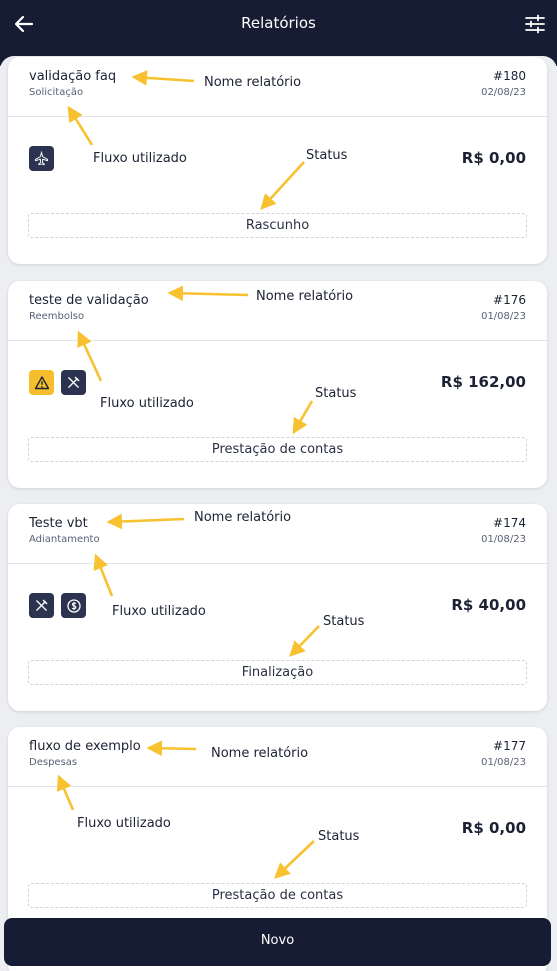  I want to click on report-type: Despesas, so click(53, 762).